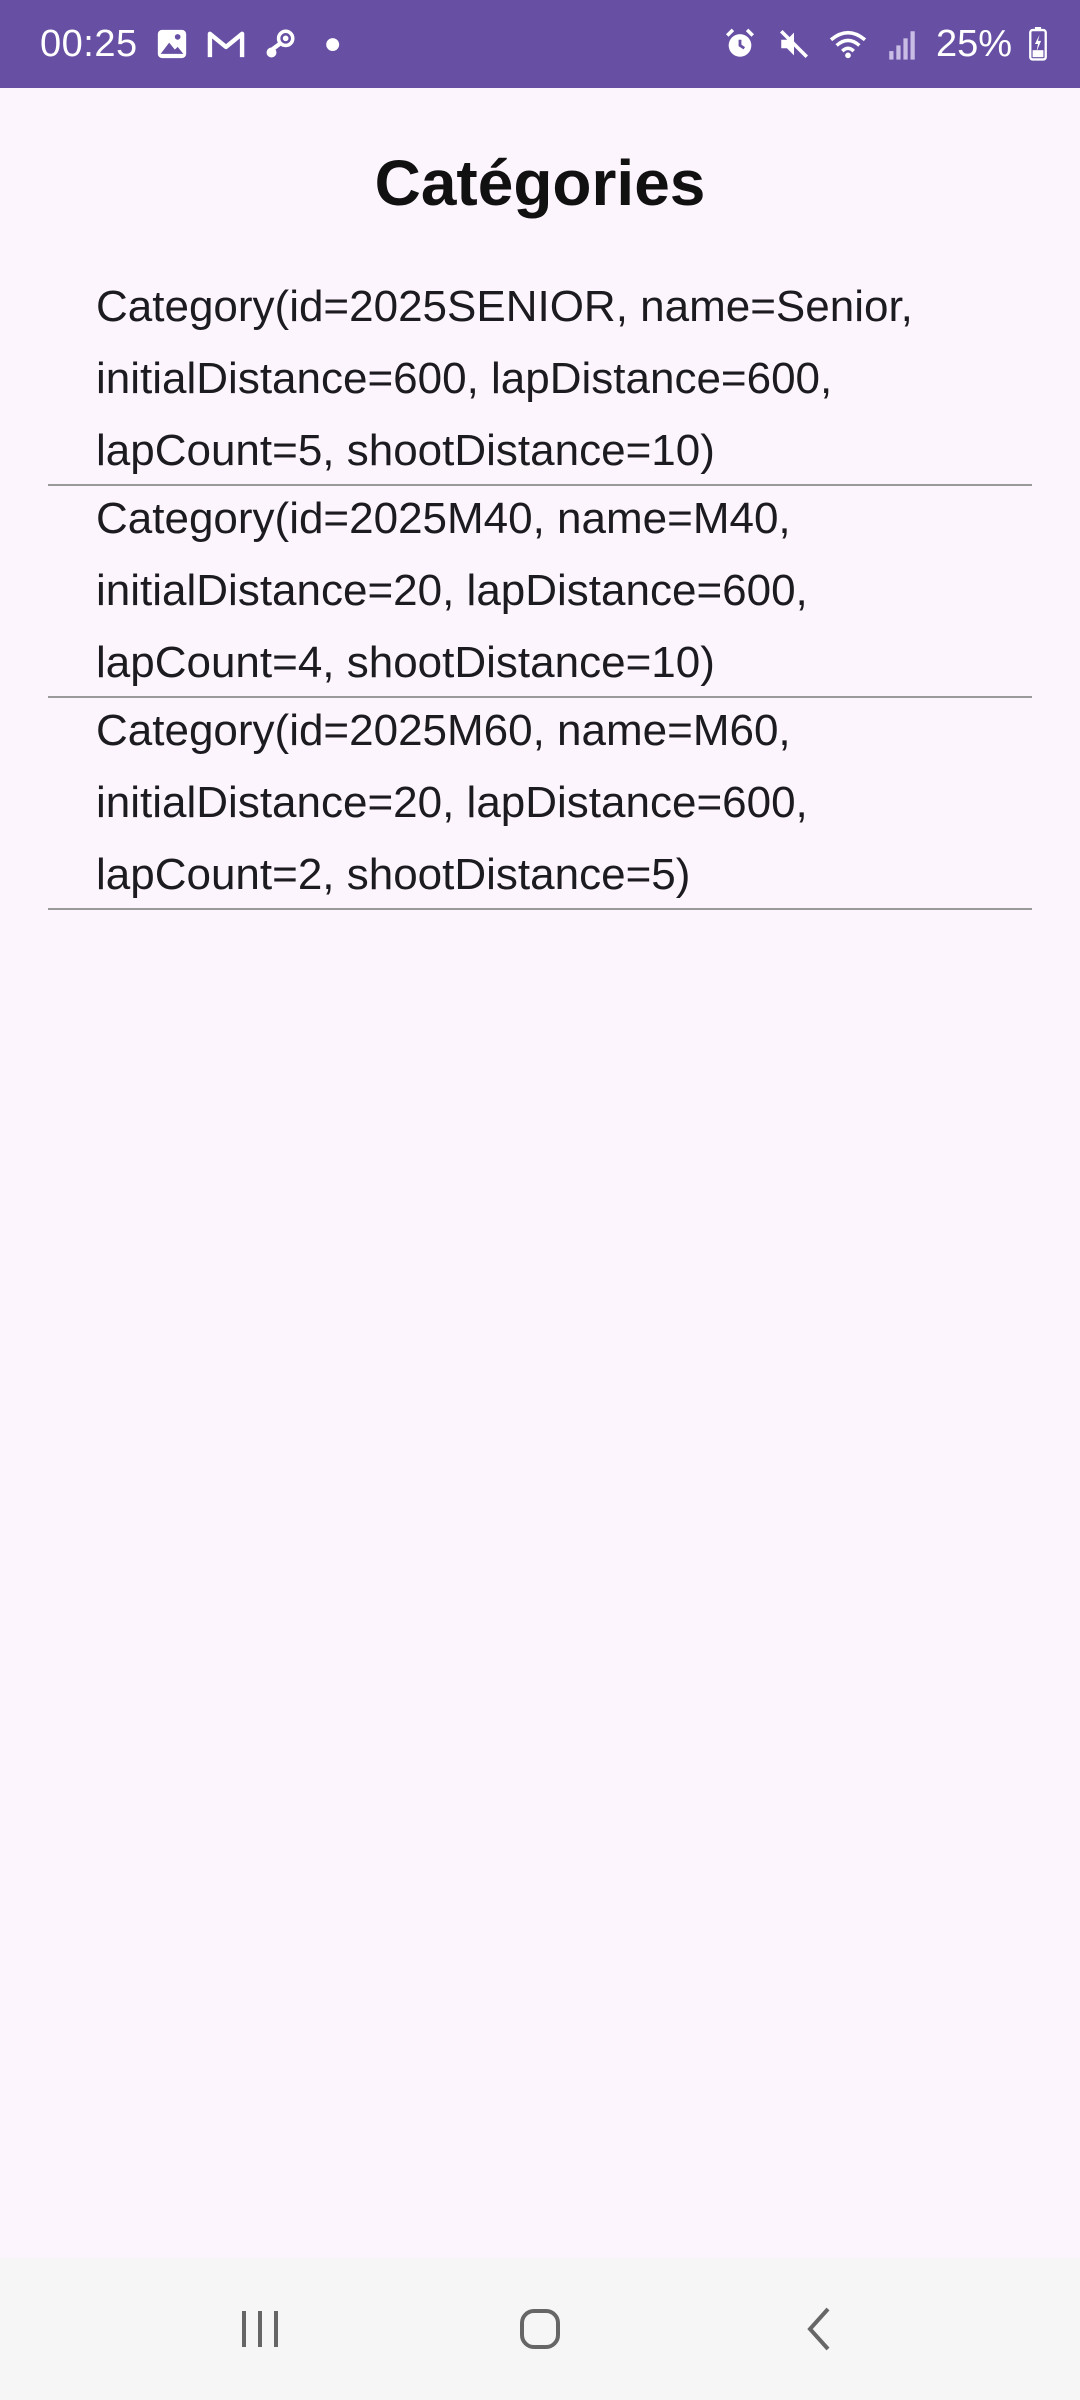  Describe the element at coordinates (740, 44) in the screenshot. I see `alarm-icon` at that location.